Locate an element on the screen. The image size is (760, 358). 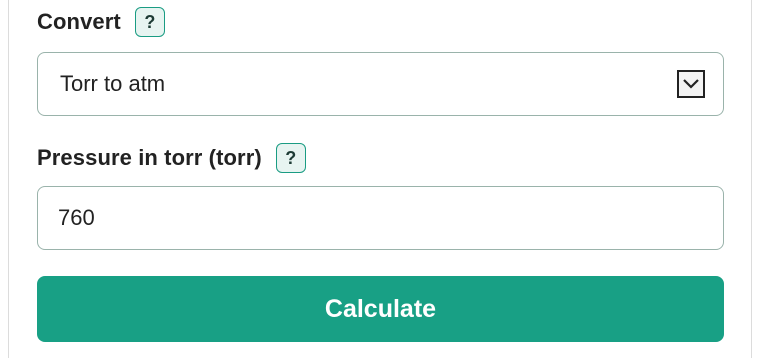
convert-help-button: ? is located at coordinates (149, 22).